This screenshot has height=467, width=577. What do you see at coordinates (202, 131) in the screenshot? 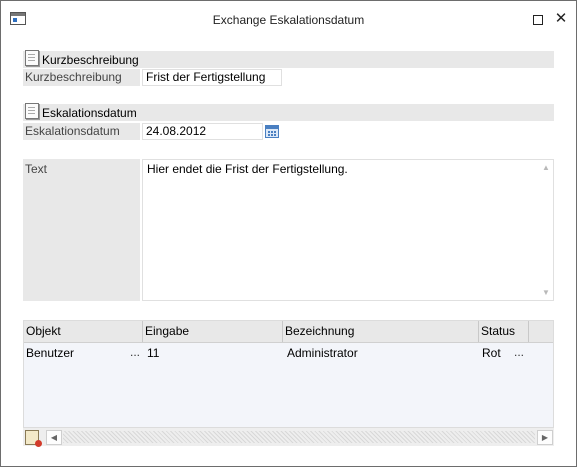
I see `escalation-date-input: 24.08.2012` at bounding box center [202, 131].